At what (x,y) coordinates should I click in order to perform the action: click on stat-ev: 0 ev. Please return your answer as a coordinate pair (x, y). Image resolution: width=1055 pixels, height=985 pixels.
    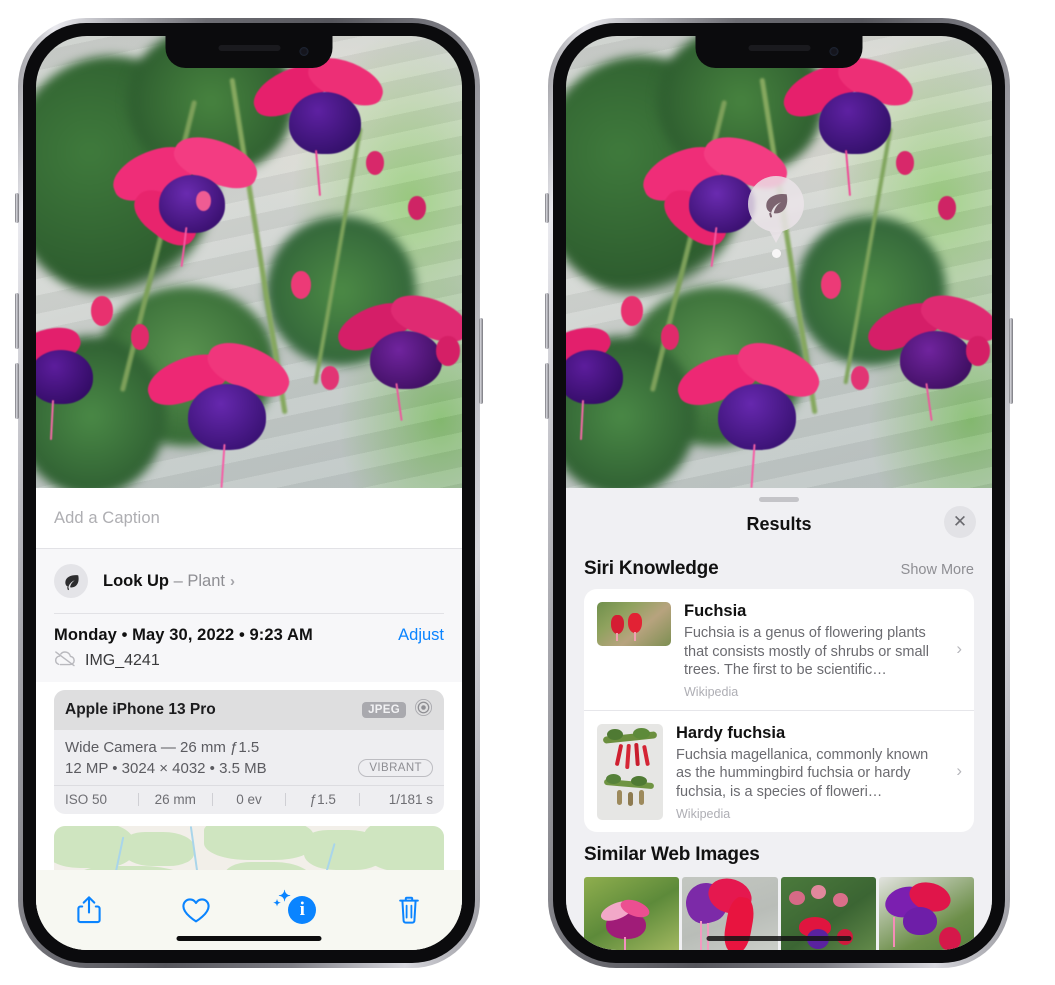
    Looking at the image, I should click on (249, 799).